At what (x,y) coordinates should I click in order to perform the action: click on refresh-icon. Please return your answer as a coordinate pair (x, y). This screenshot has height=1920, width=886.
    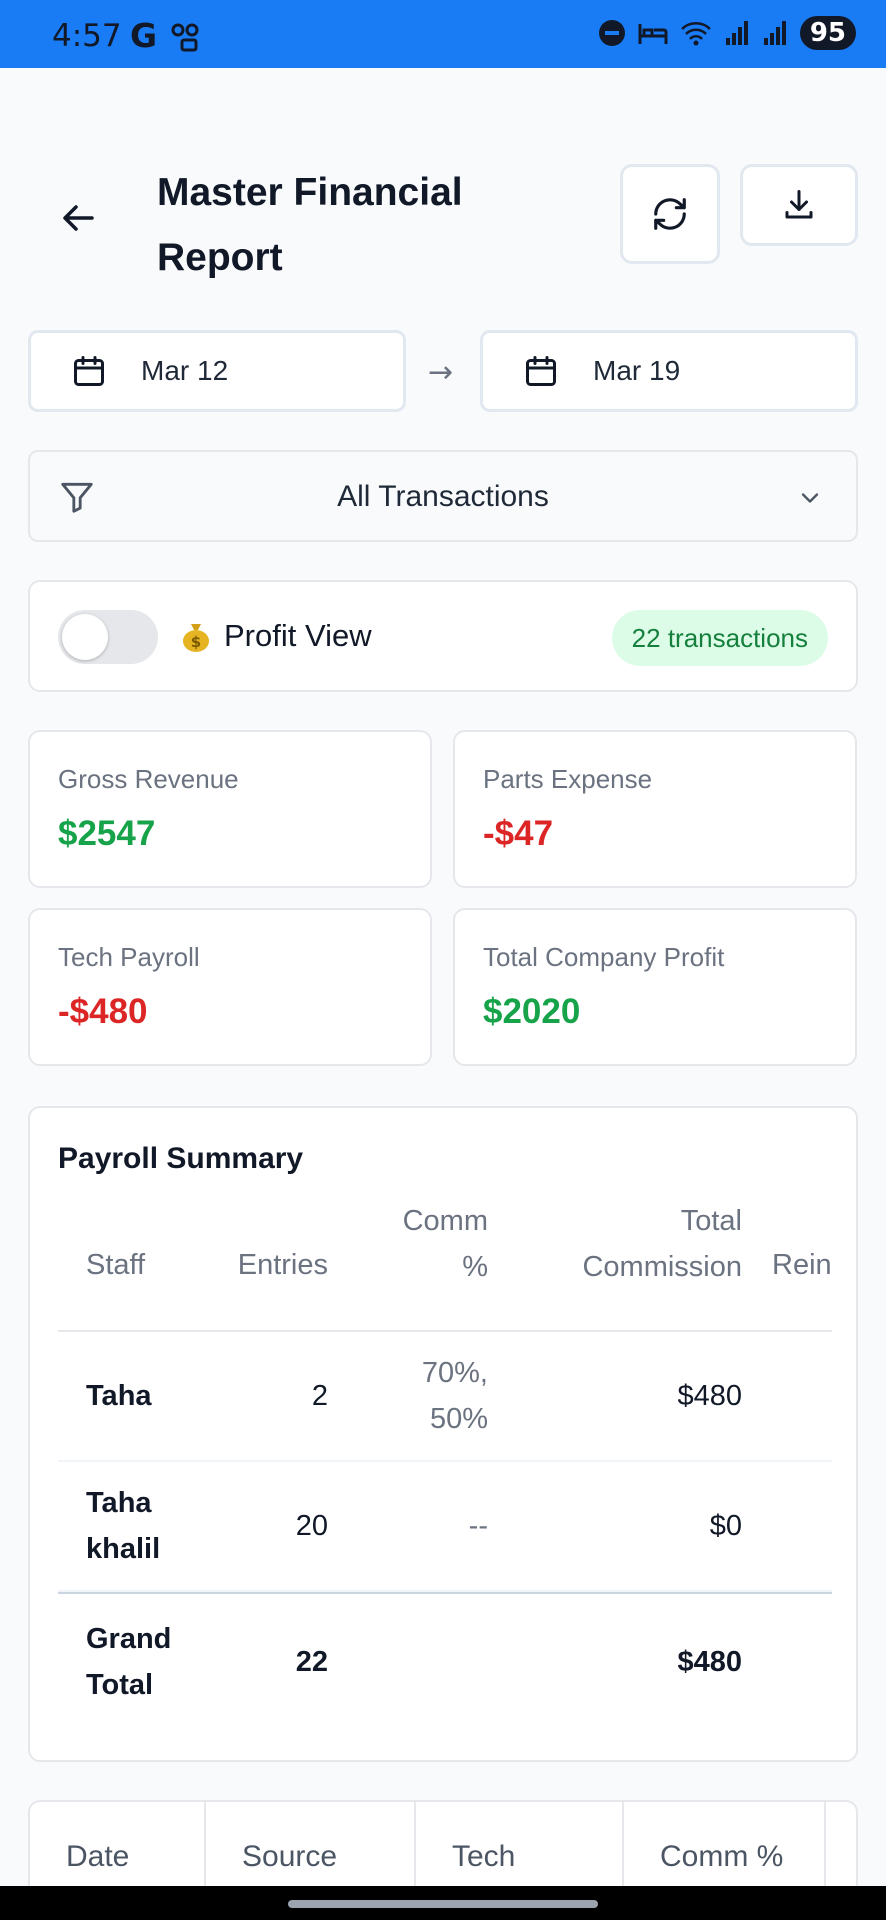
    Looking at the image, I should click on (670, 214).